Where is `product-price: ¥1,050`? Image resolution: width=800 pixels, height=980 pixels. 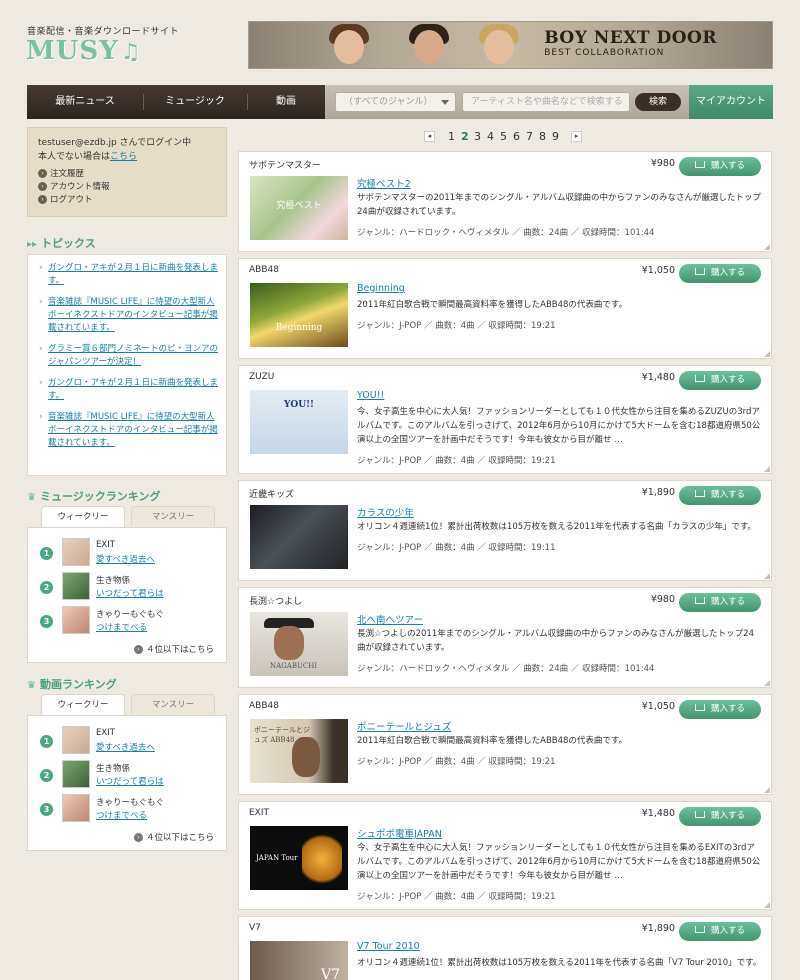
product-price: ¥1,050 is located at coordinates (658, 706).